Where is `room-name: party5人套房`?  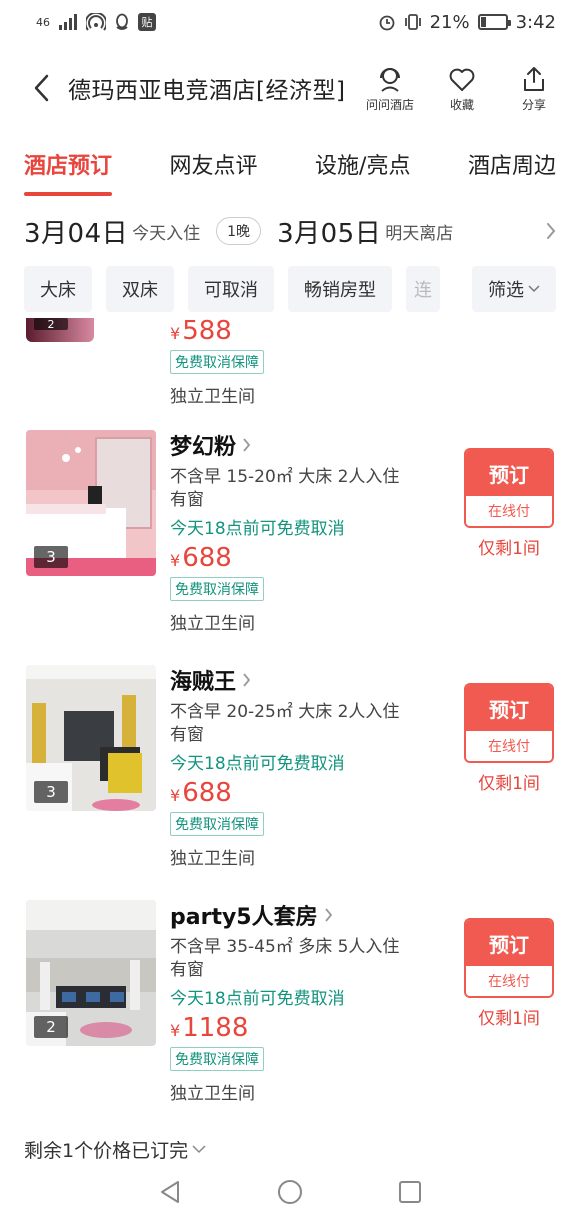 room-name: party5人套房 is located at coordinates (310, 915).